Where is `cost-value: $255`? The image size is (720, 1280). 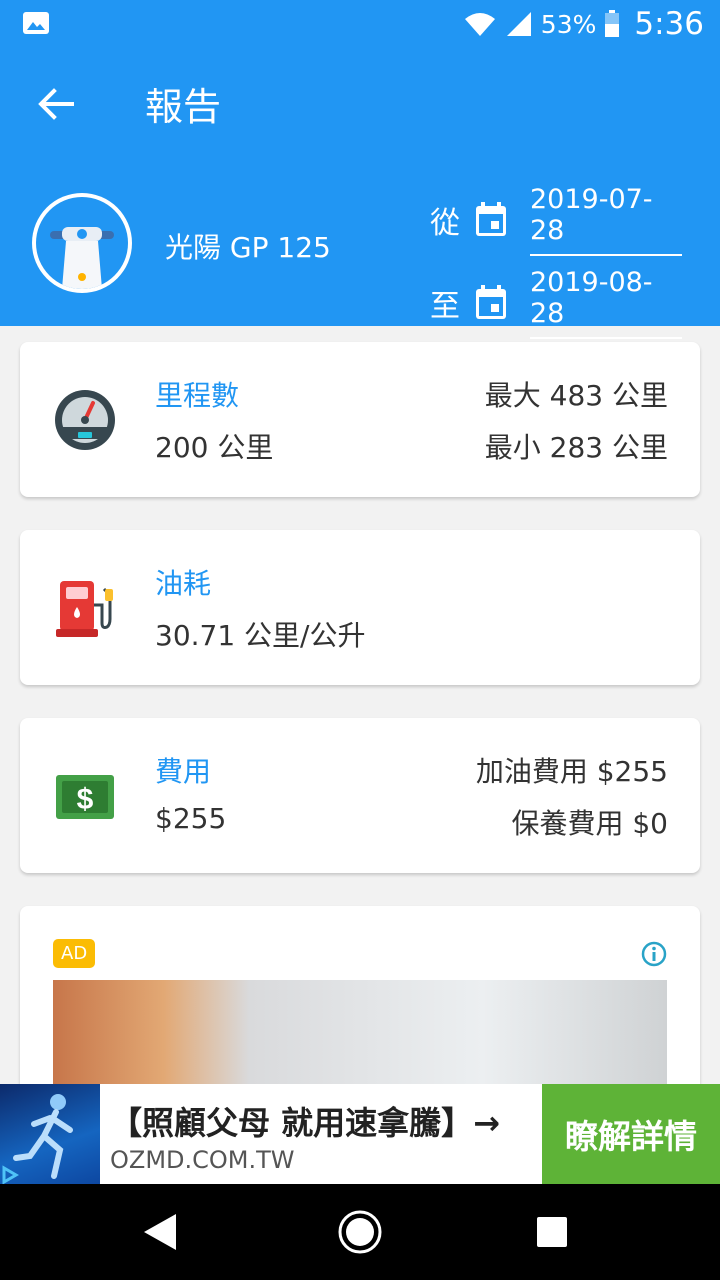
cost-value: $255 is located at coordinates (191, 818).